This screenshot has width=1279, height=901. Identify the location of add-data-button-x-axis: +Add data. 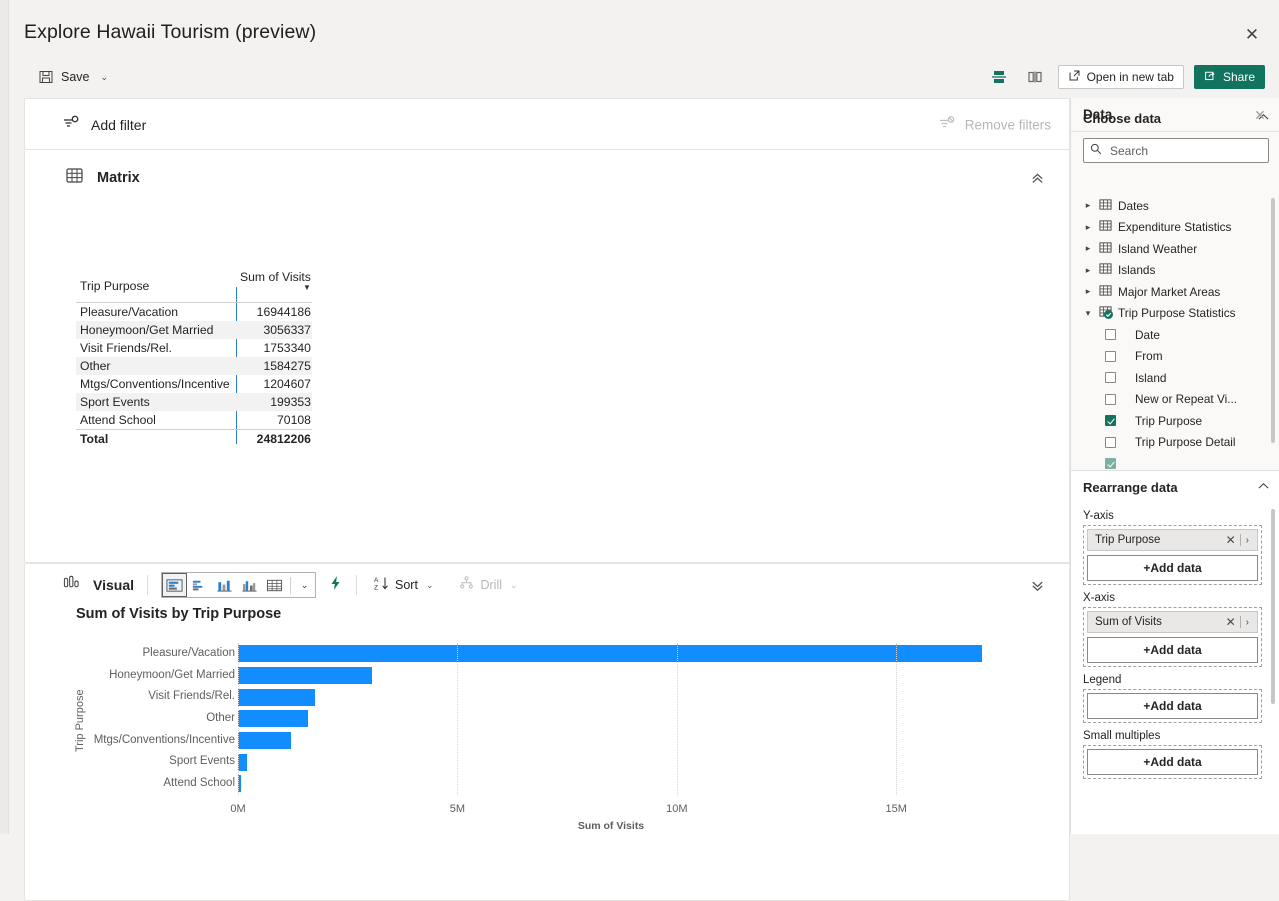
(1172, 650).